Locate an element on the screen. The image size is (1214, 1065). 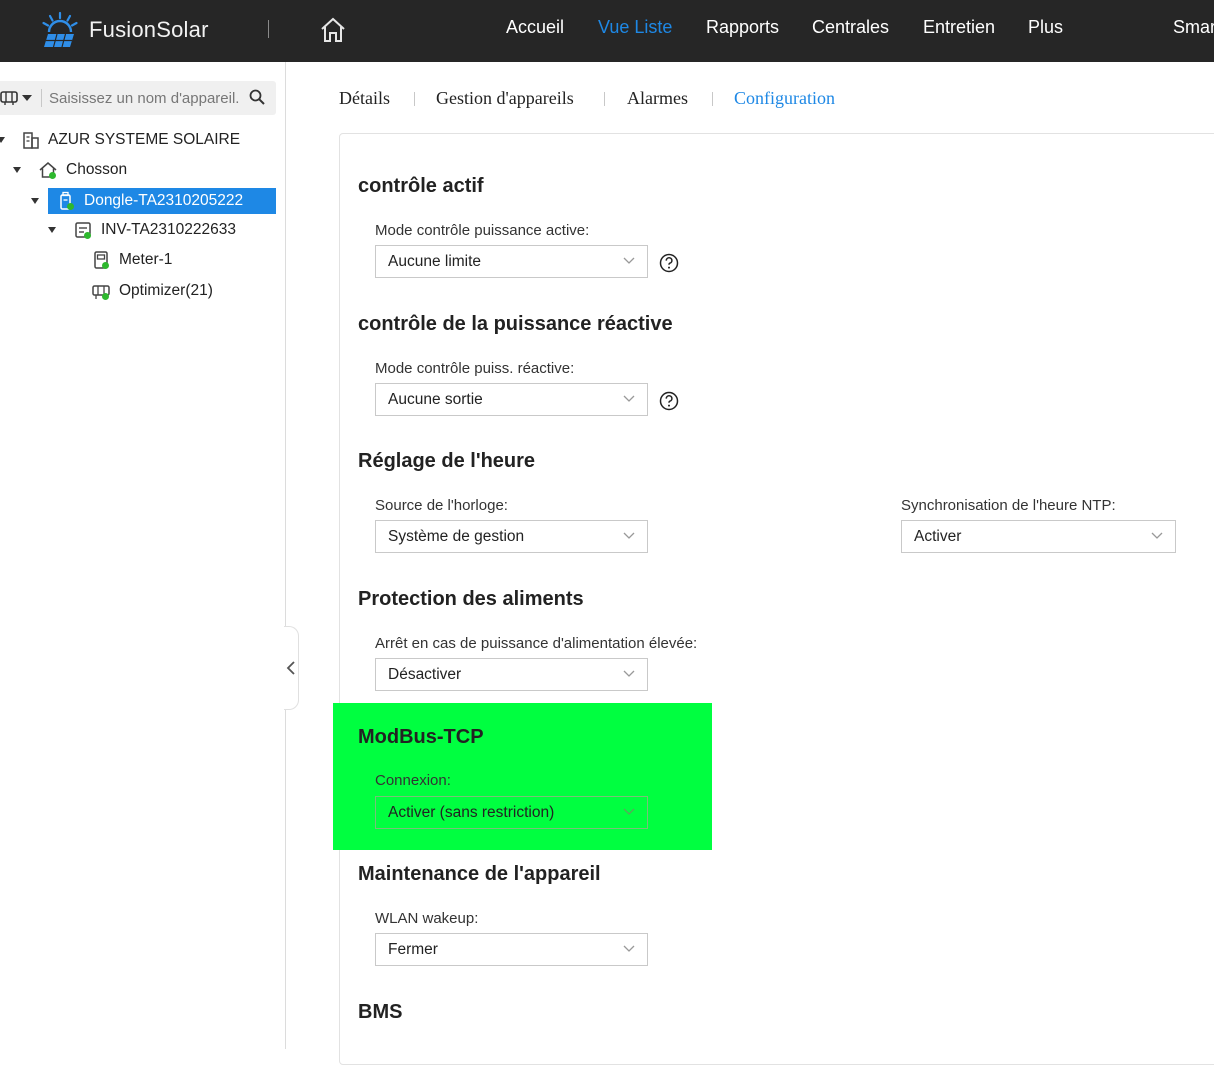
reactive-power-mode-label: Mode contrôle puiss. réactive: is located at coordinates (475, 368).